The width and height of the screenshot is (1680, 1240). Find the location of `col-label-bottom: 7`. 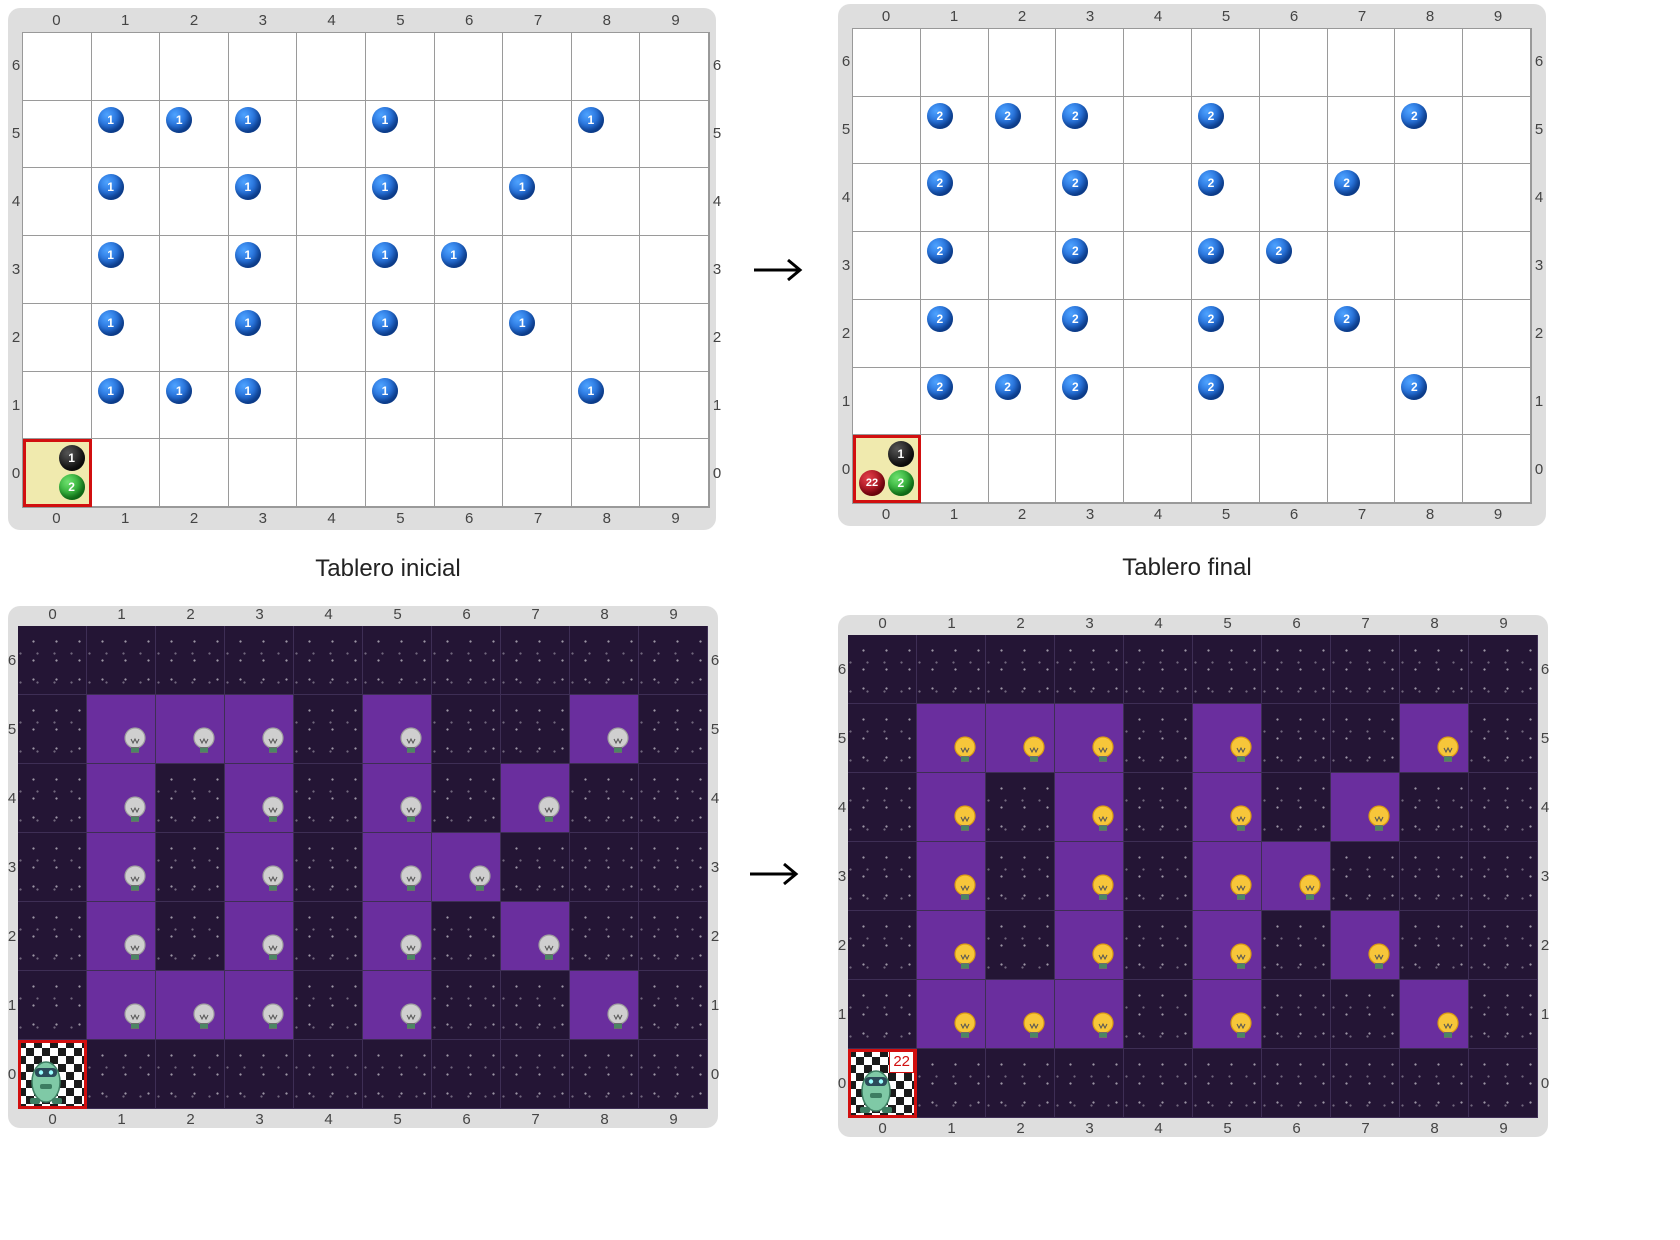

col-label-bottom: 7 is located at coordinates (538, 518).